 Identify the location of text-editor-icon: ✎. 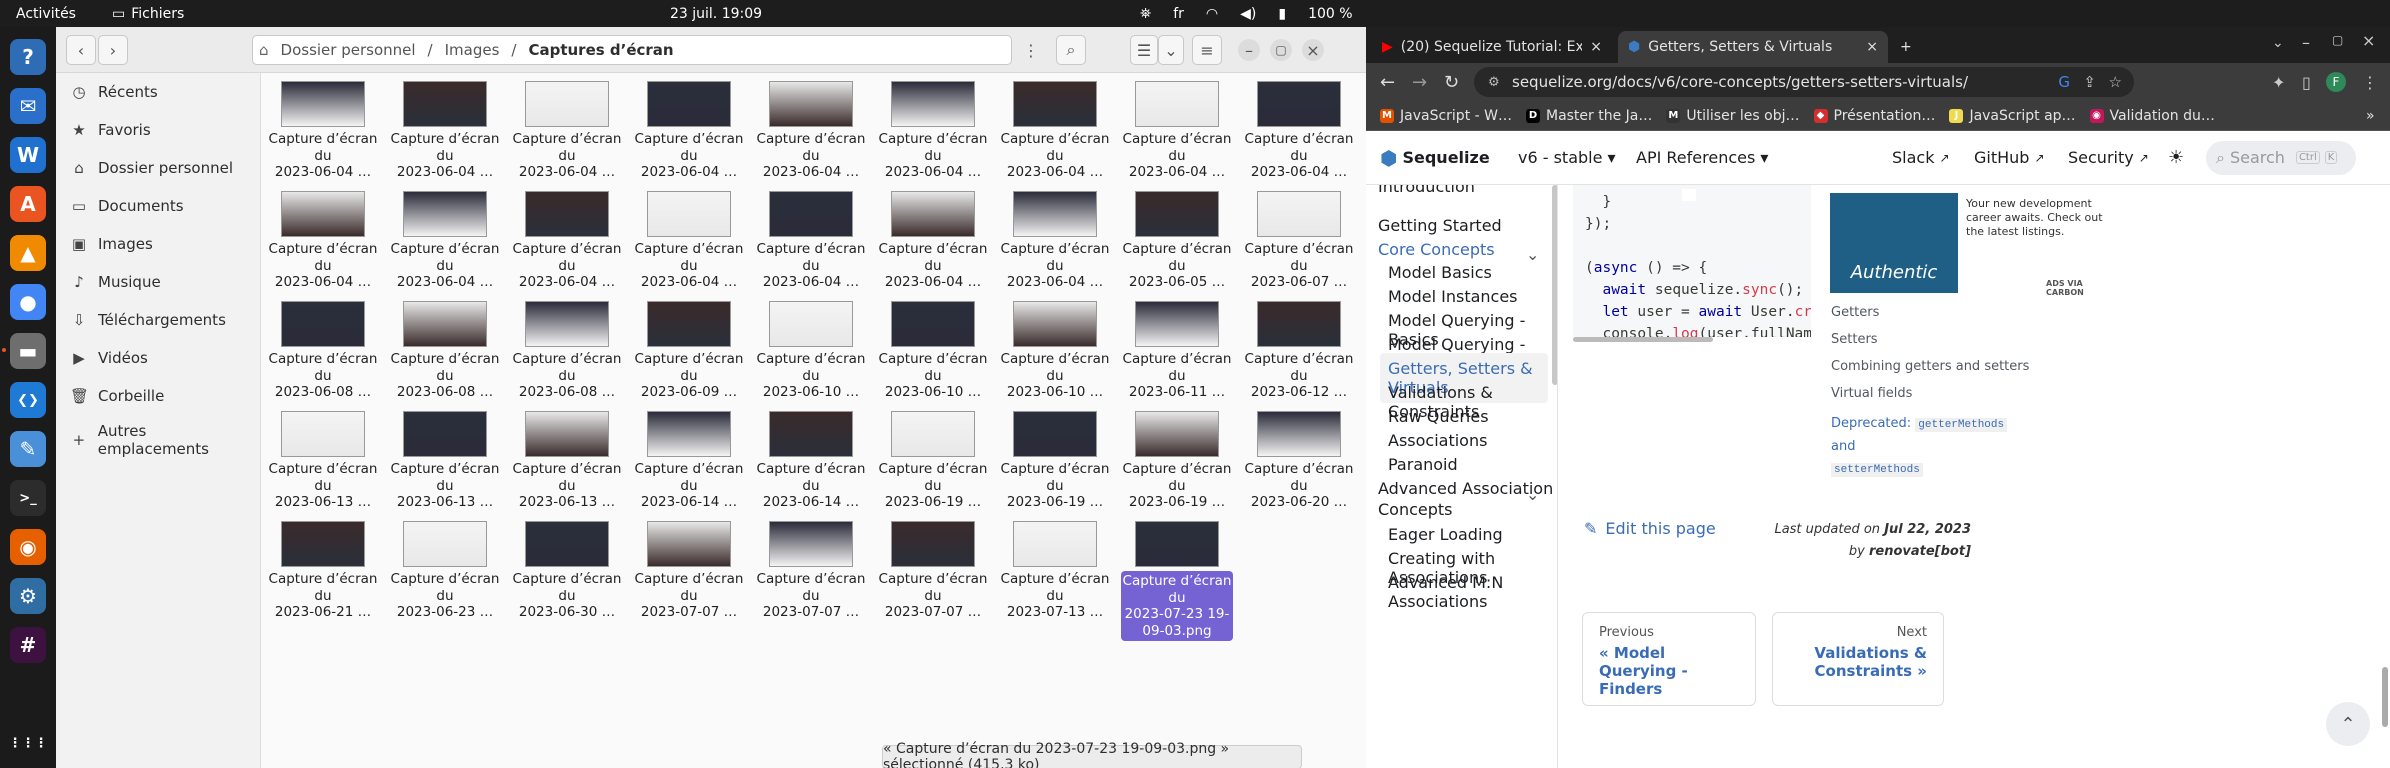
(28, 449).